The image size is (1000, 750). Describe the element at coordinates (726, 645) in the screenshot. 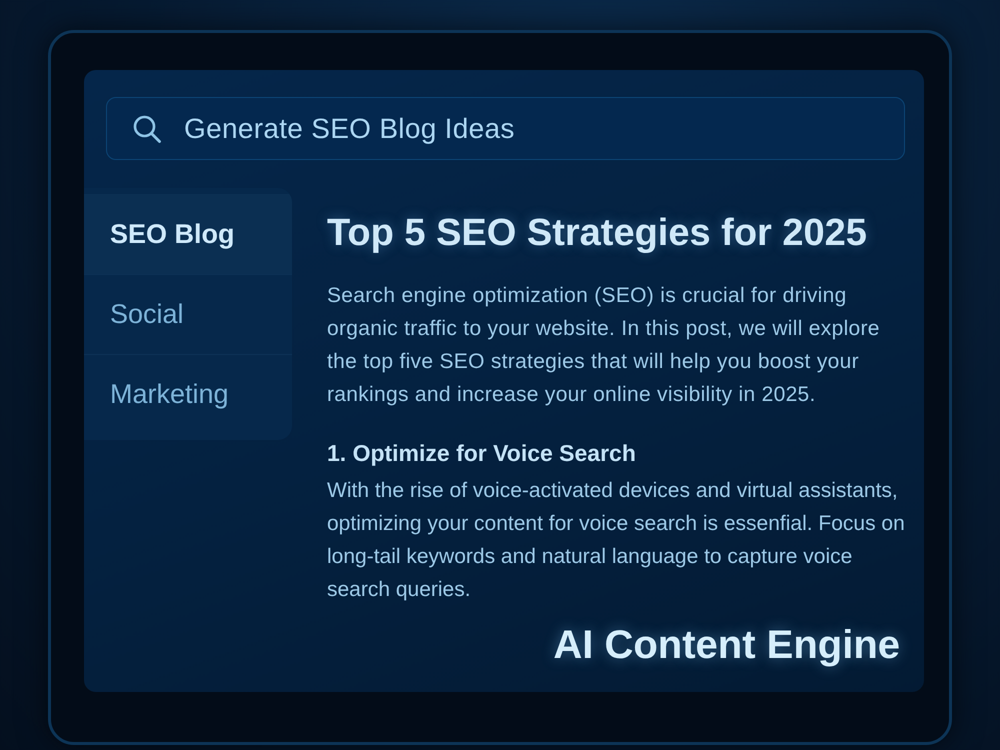

I see `brand-name: AI Content Engine` at that location.